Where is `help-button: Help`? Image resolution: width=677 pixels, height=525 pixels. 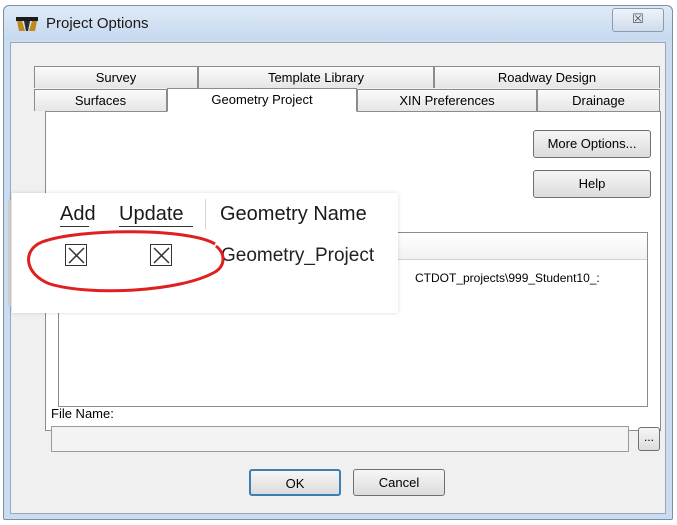
help-button: Help is located at coordinates (592, 184).